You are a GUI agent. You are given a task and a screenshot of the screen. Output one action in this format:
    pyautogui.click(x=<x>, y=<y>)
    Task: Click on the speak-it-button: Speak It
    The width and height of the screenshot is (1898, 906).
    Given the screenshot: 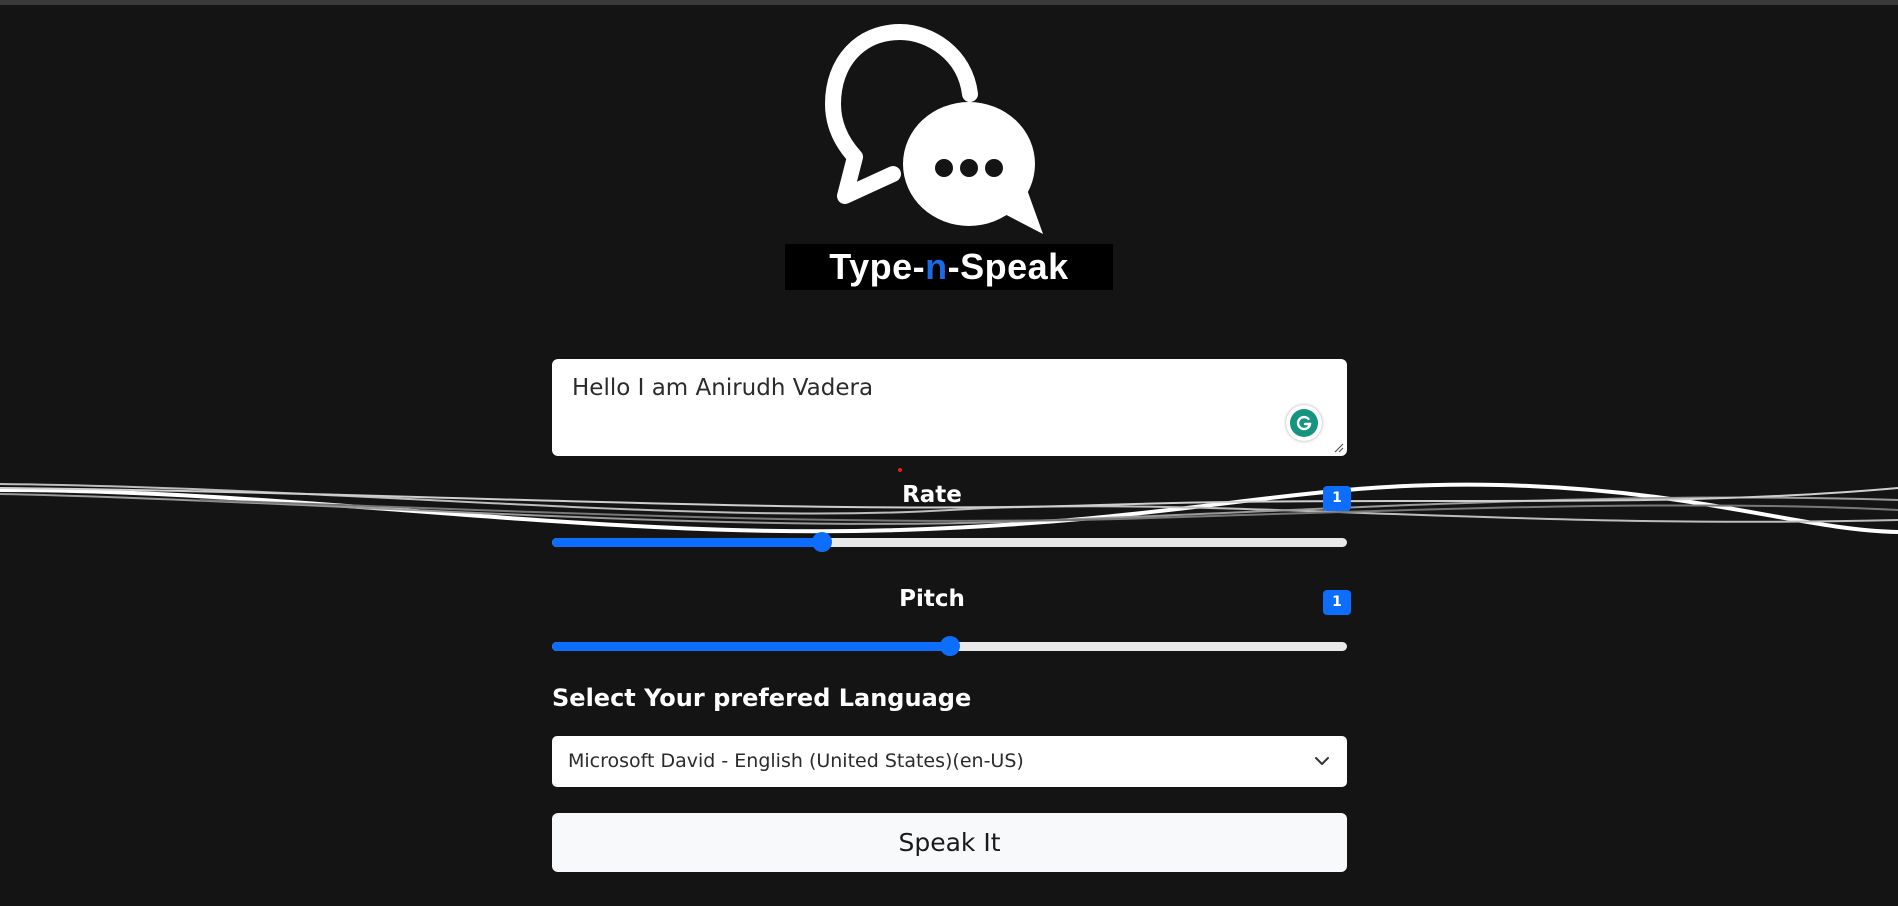 What is the action you would take?
    pyautogui.click(x=949, y=842)
    